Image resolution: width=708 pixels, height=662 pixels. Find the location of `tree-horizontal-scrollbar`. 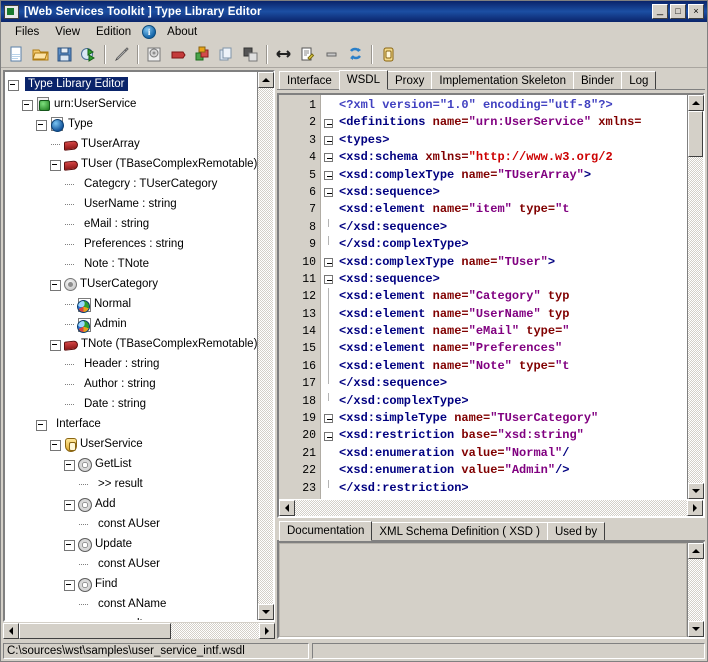

tree-horizontal-scrollbar is located at coordinates (139, 631).